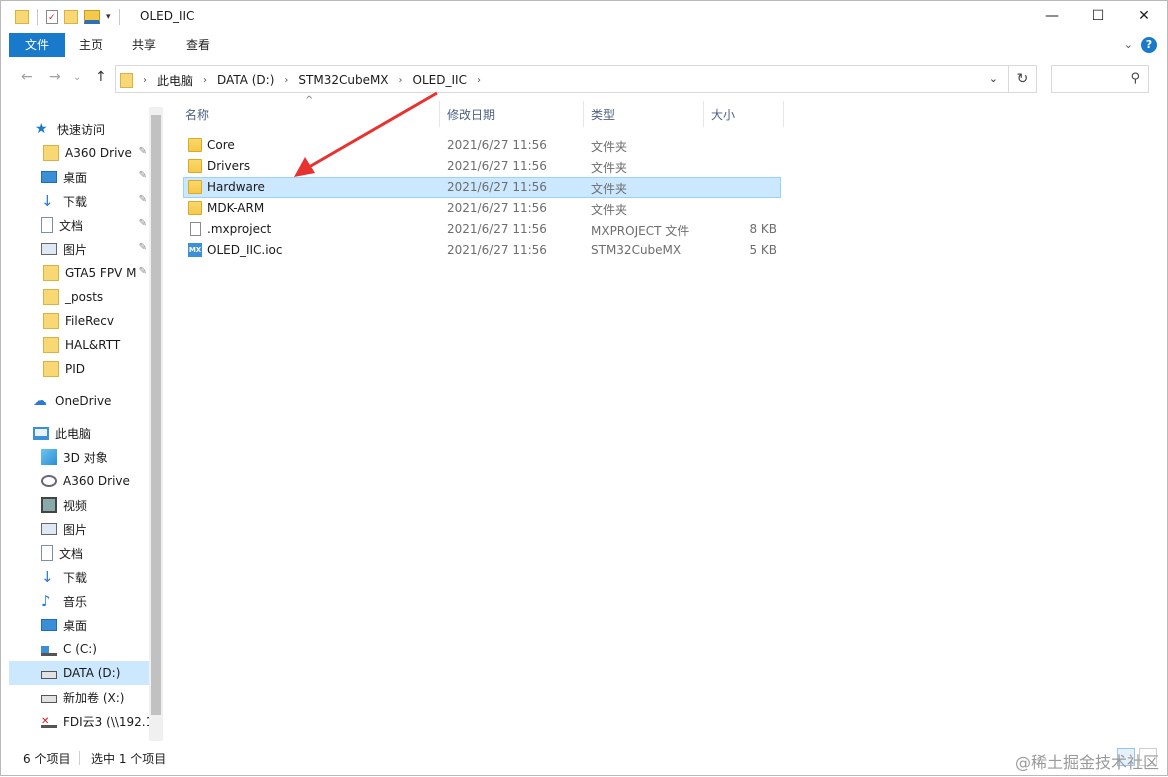 Image resolution: width=1168 pixels, height=777 pixels. I want to click on sidebar-item-a360-drive-pc: A360 Drive, so click(79, 481).